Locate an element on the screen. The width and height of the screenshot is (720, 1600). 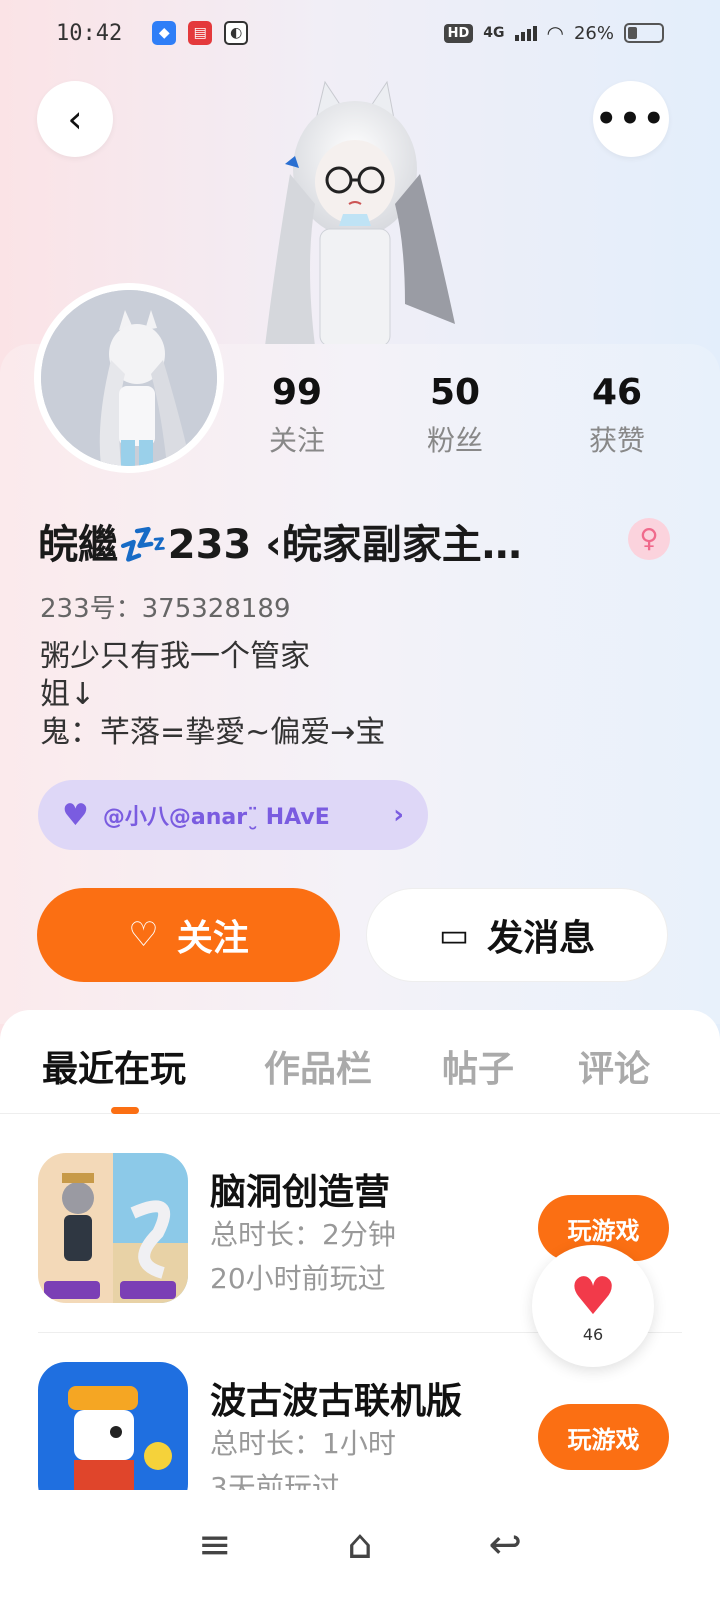
stat-following: 99 关注 is located at coordinates (297, 415).